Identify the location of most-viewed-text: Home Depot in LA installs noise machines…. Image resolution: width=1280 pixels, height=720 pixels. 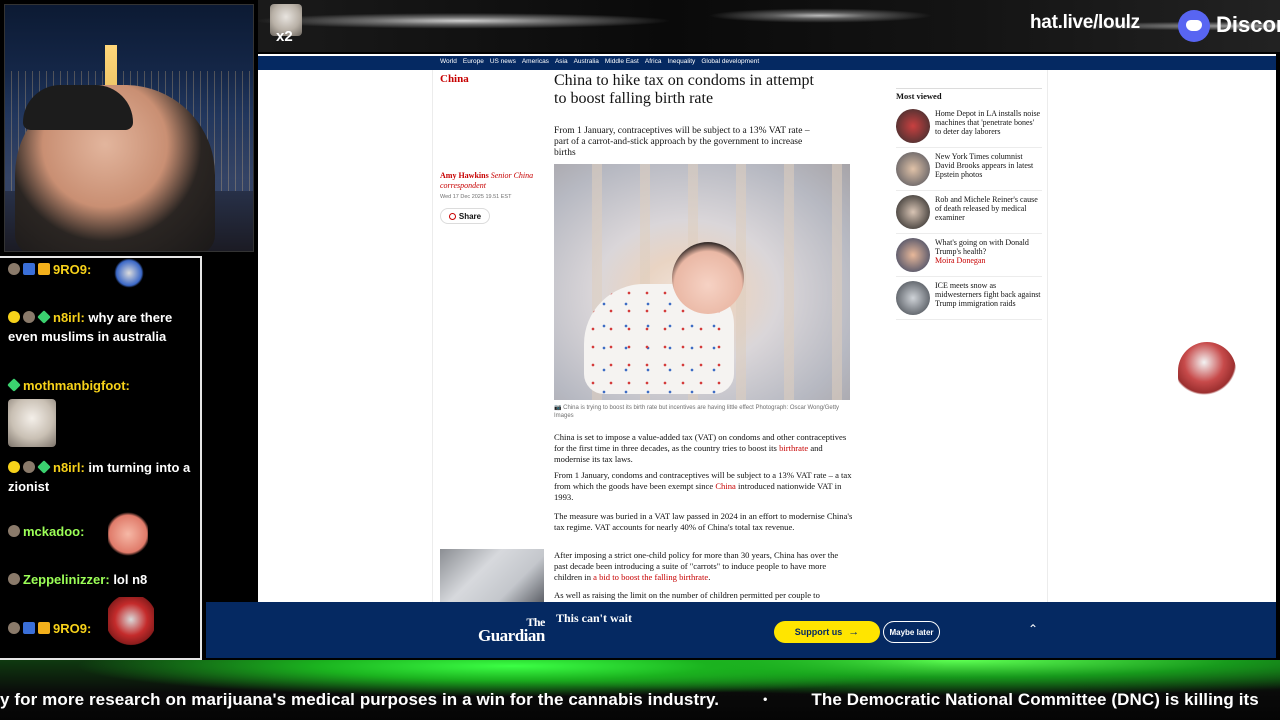
(988, 122).